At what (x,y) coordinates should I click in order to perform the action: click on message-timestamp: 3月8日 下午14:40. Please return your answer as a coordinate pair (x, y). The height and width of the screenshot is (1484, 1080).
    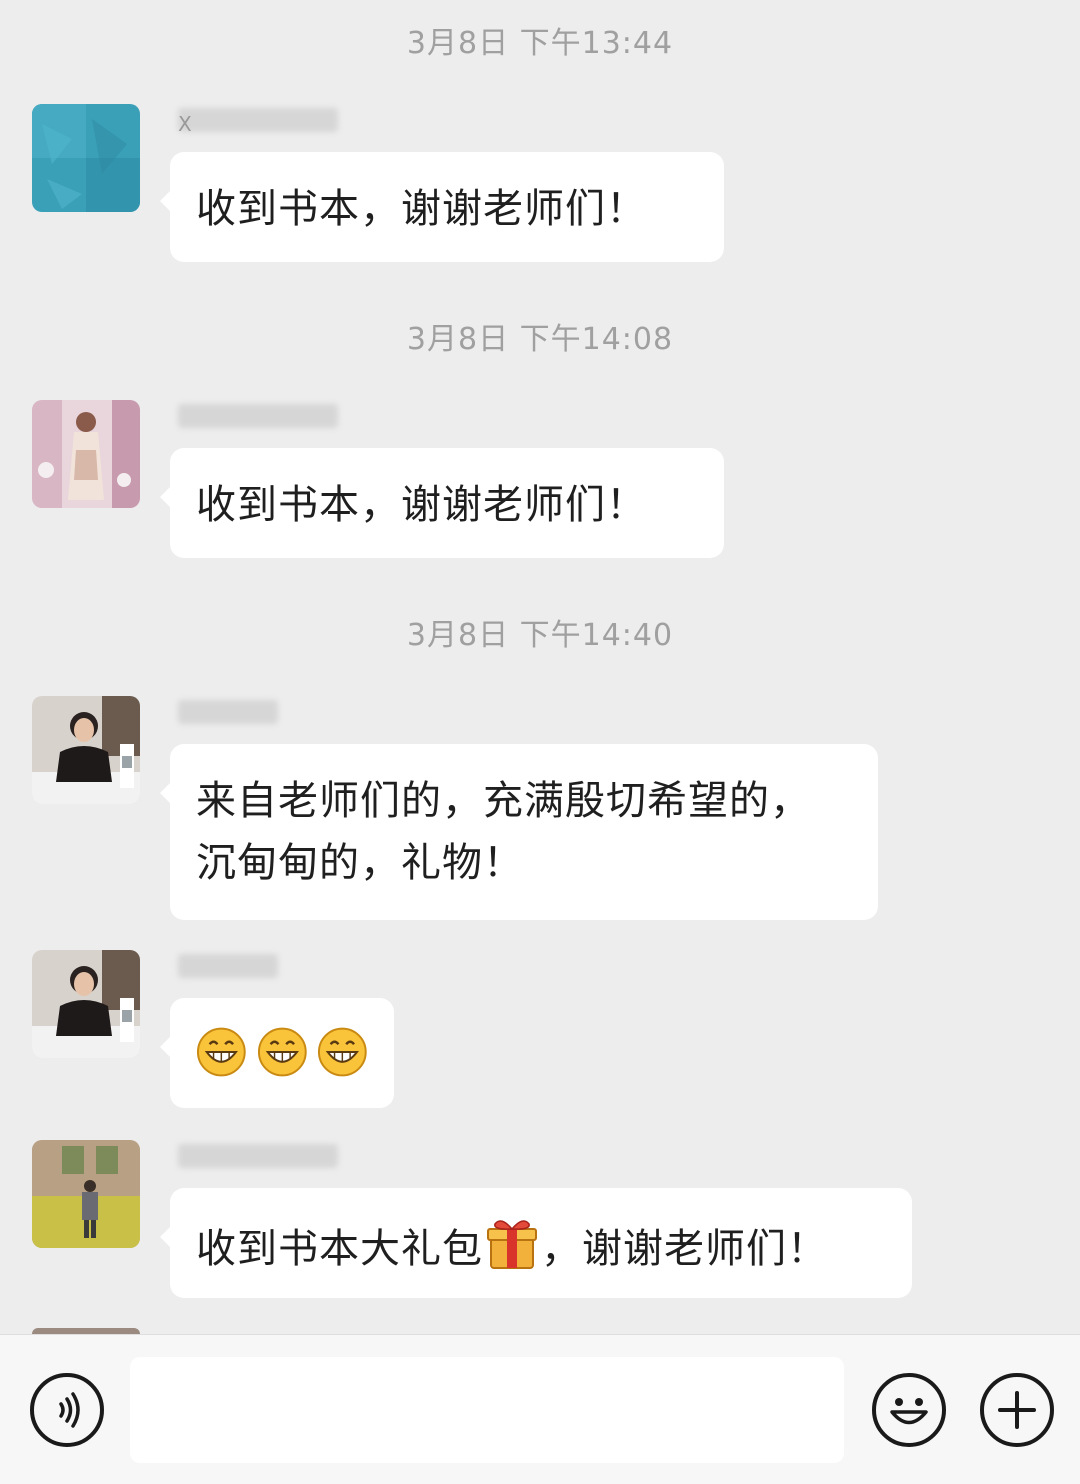
    Looking at the image, I should click on (540, 635).